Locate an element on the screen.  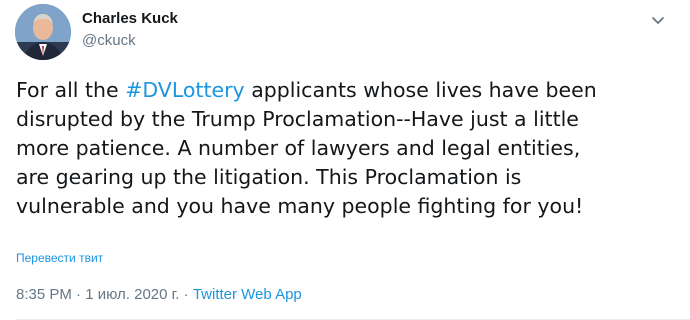
avatar is located at coordinates (43, 32).